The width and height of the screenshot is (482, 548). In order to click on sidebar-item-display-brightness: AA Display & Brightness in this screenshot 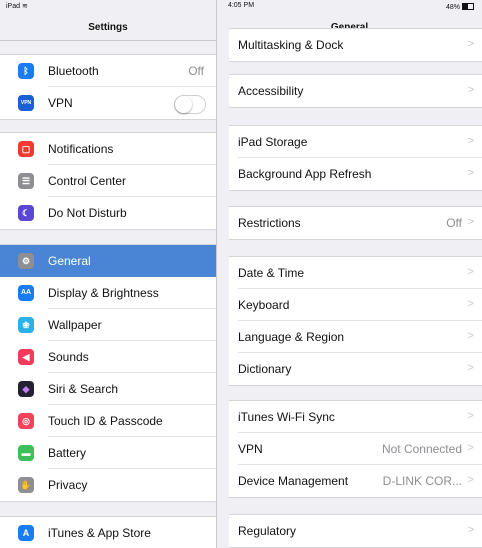, I will do `click(108, 293)`.